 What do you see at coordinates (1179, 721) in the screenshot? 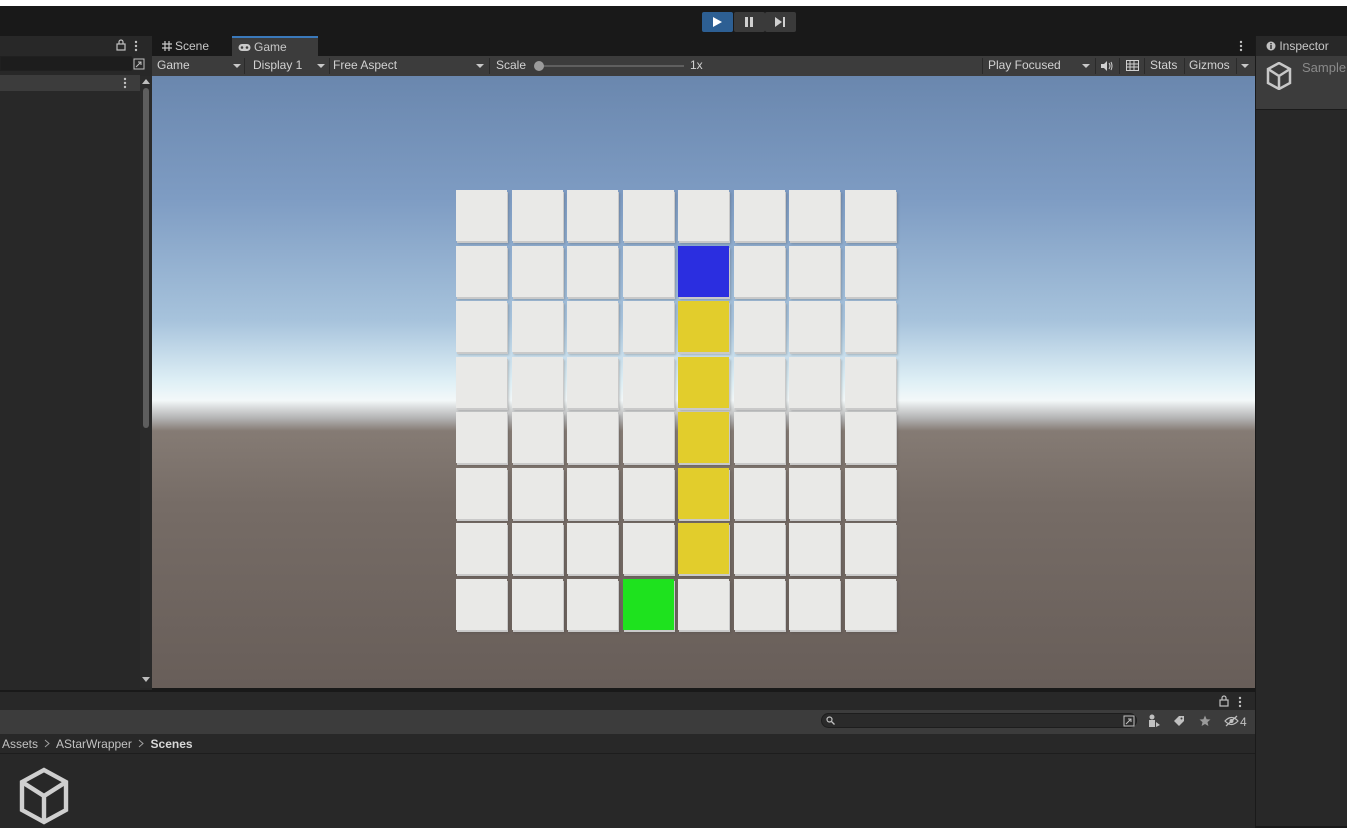
I see `label-tag-icon` at bounding box center [1179, 721].